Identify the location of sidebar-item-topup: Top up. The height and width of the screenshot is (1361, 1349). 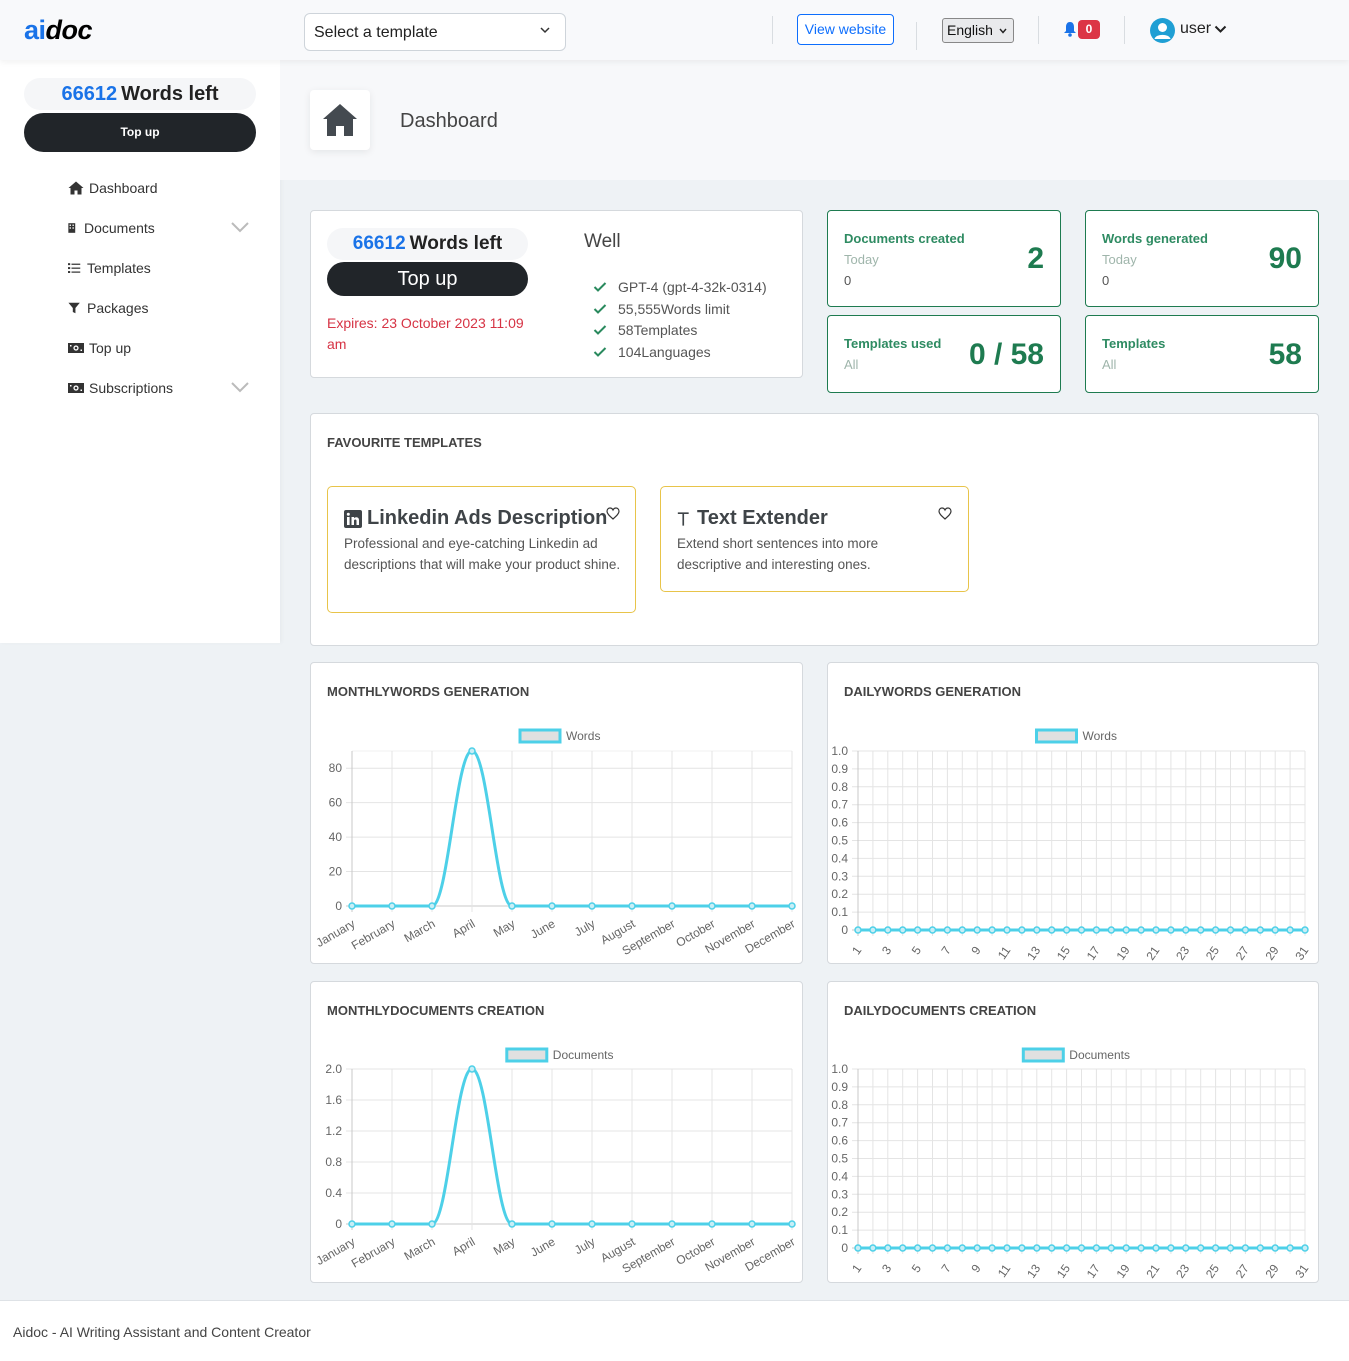
(163, 348).